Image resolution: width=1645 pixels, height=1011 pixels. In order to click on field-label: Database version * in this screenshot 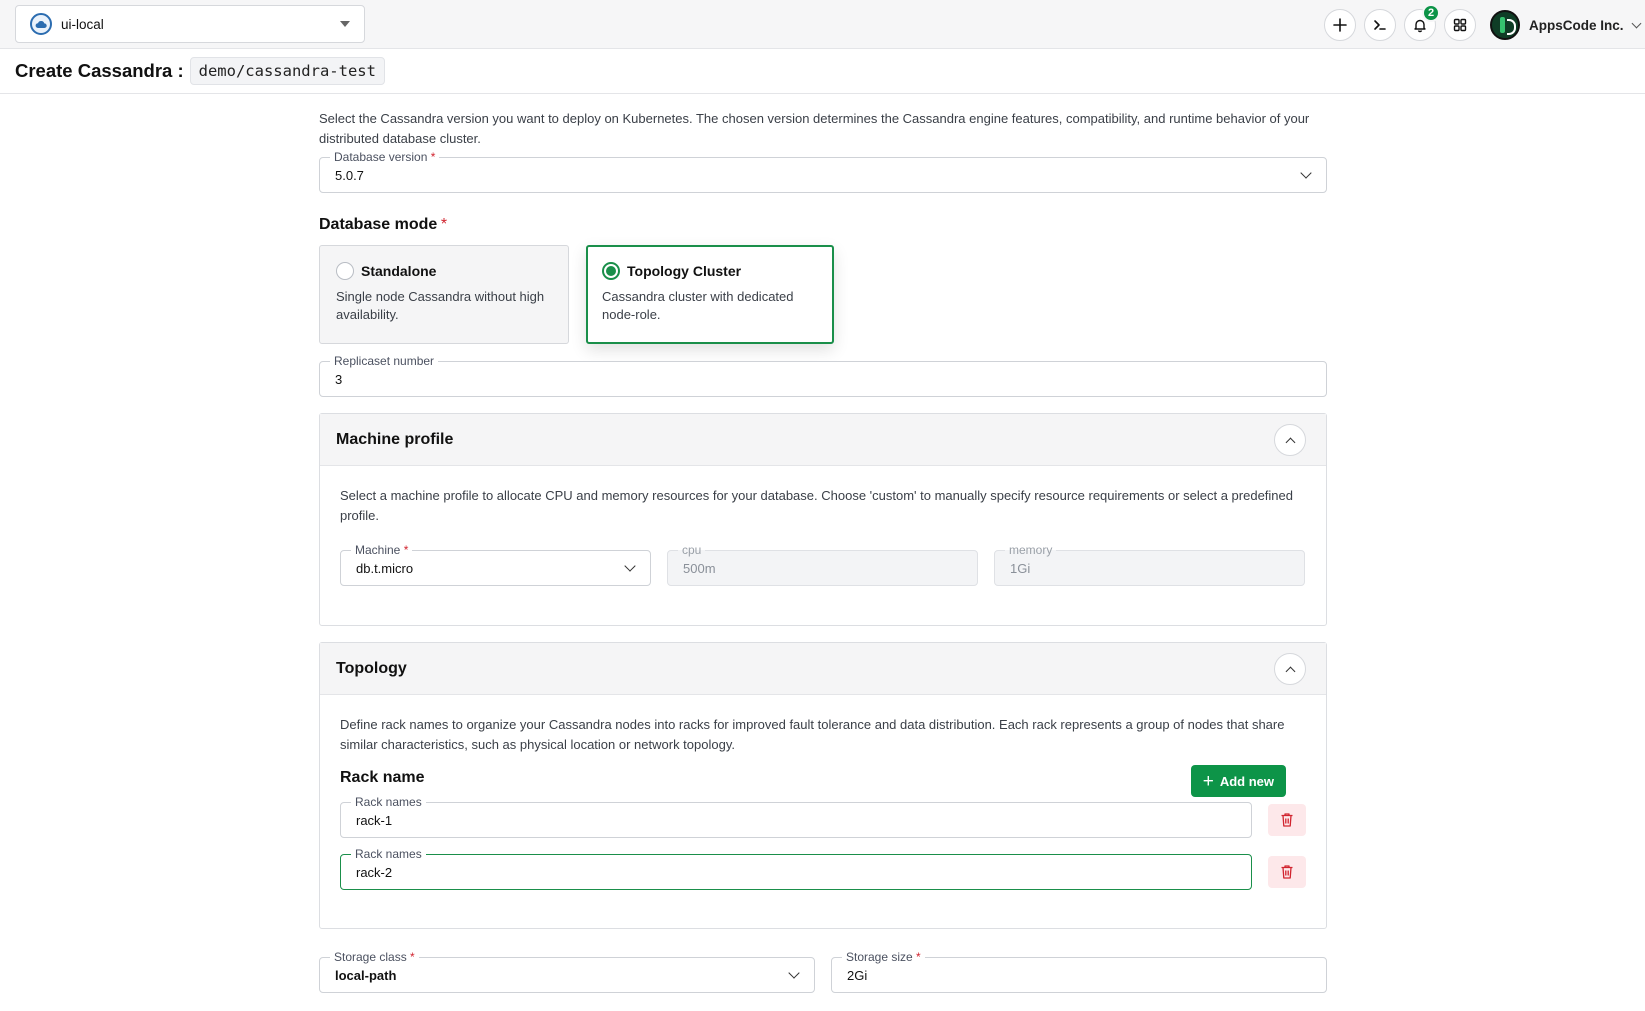, I will do `click(385, 157)`.